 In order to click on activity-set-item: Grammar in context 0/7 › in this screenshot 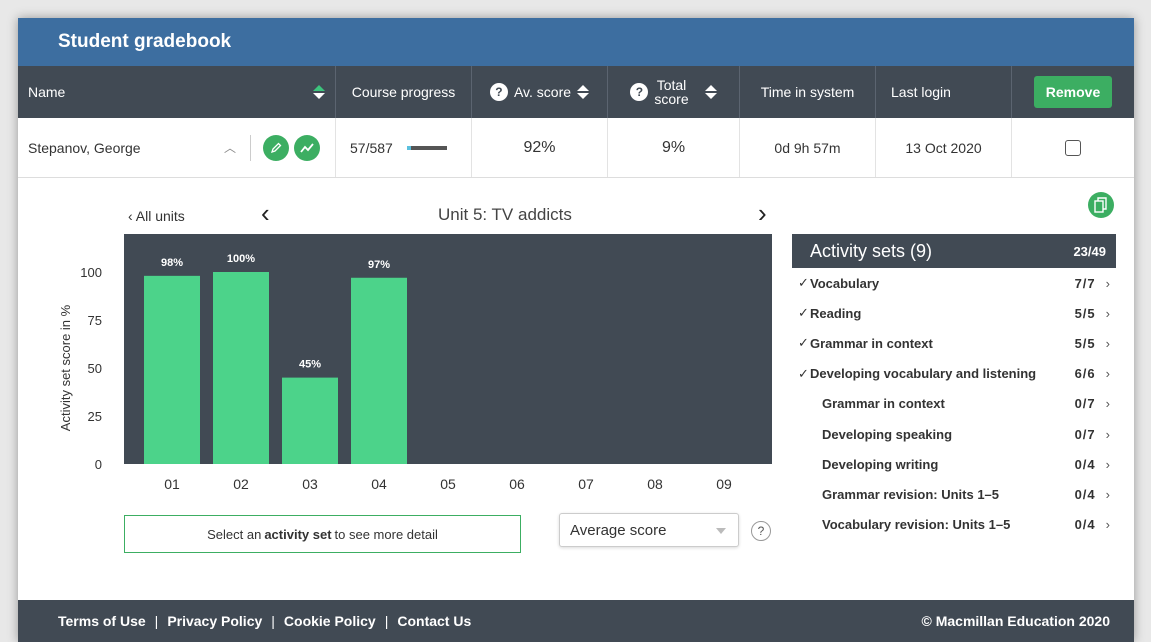, I will do `click(954, 404)`.